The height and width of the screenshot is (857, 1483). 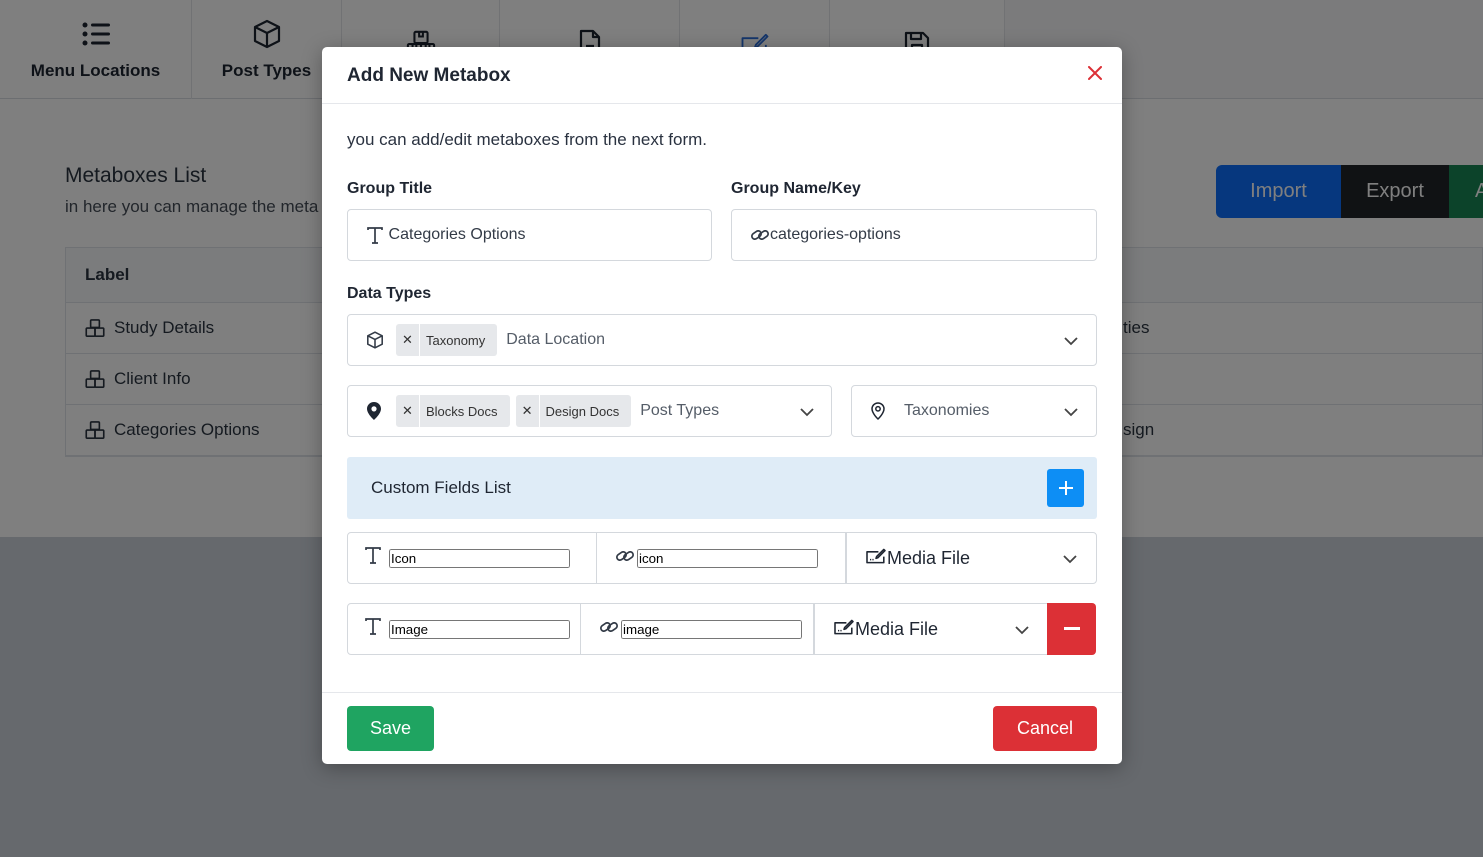 I want to click on minus-icon, so click(x=1071, y=628).